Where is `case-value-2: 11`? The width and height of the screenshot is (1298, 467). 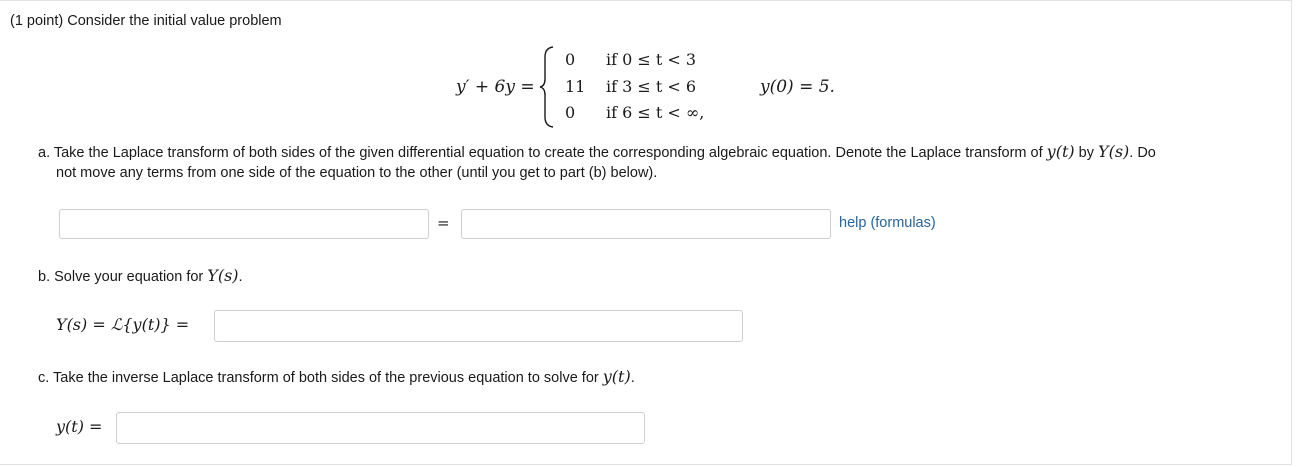 case-value-2: 11 is located at coordinates (575, 86).